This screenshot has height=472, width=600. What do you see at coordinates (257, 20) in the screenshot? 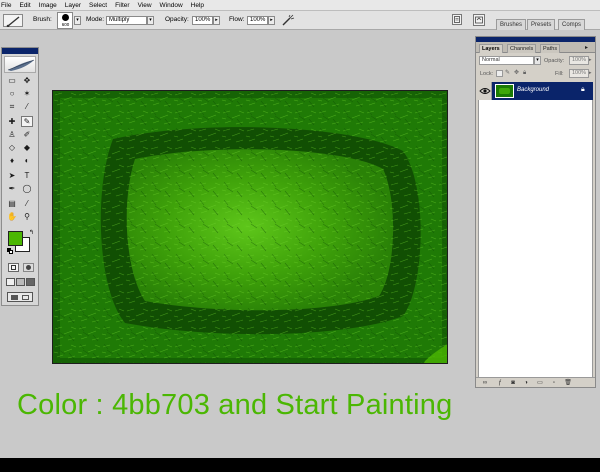
I see `flow-input: 100%` at bounding box center [257, 20].